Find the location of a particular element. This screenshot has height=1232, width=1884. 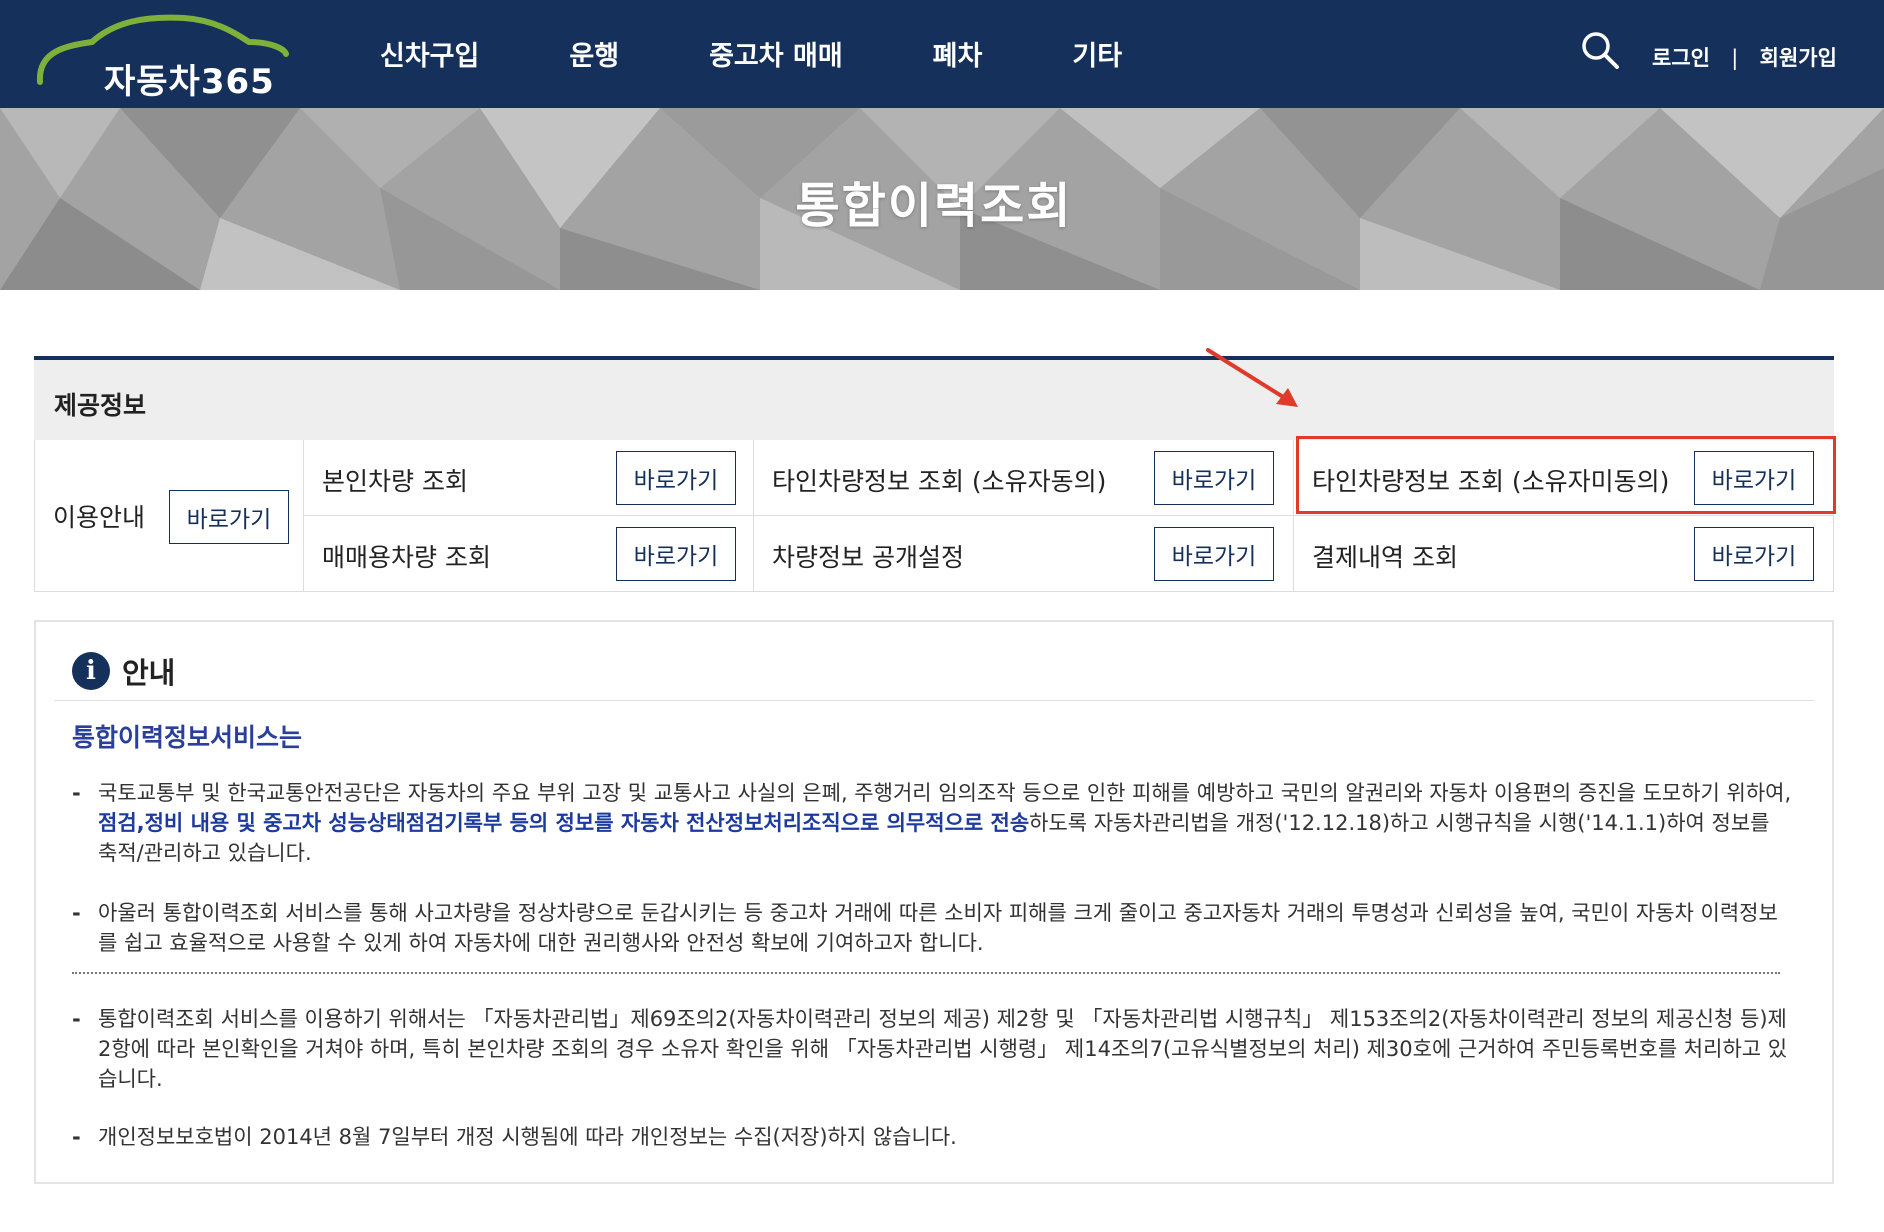

sale-vehicle-cell: 매매용차량 조회 바로가기 is located at coordinates (529, 554).